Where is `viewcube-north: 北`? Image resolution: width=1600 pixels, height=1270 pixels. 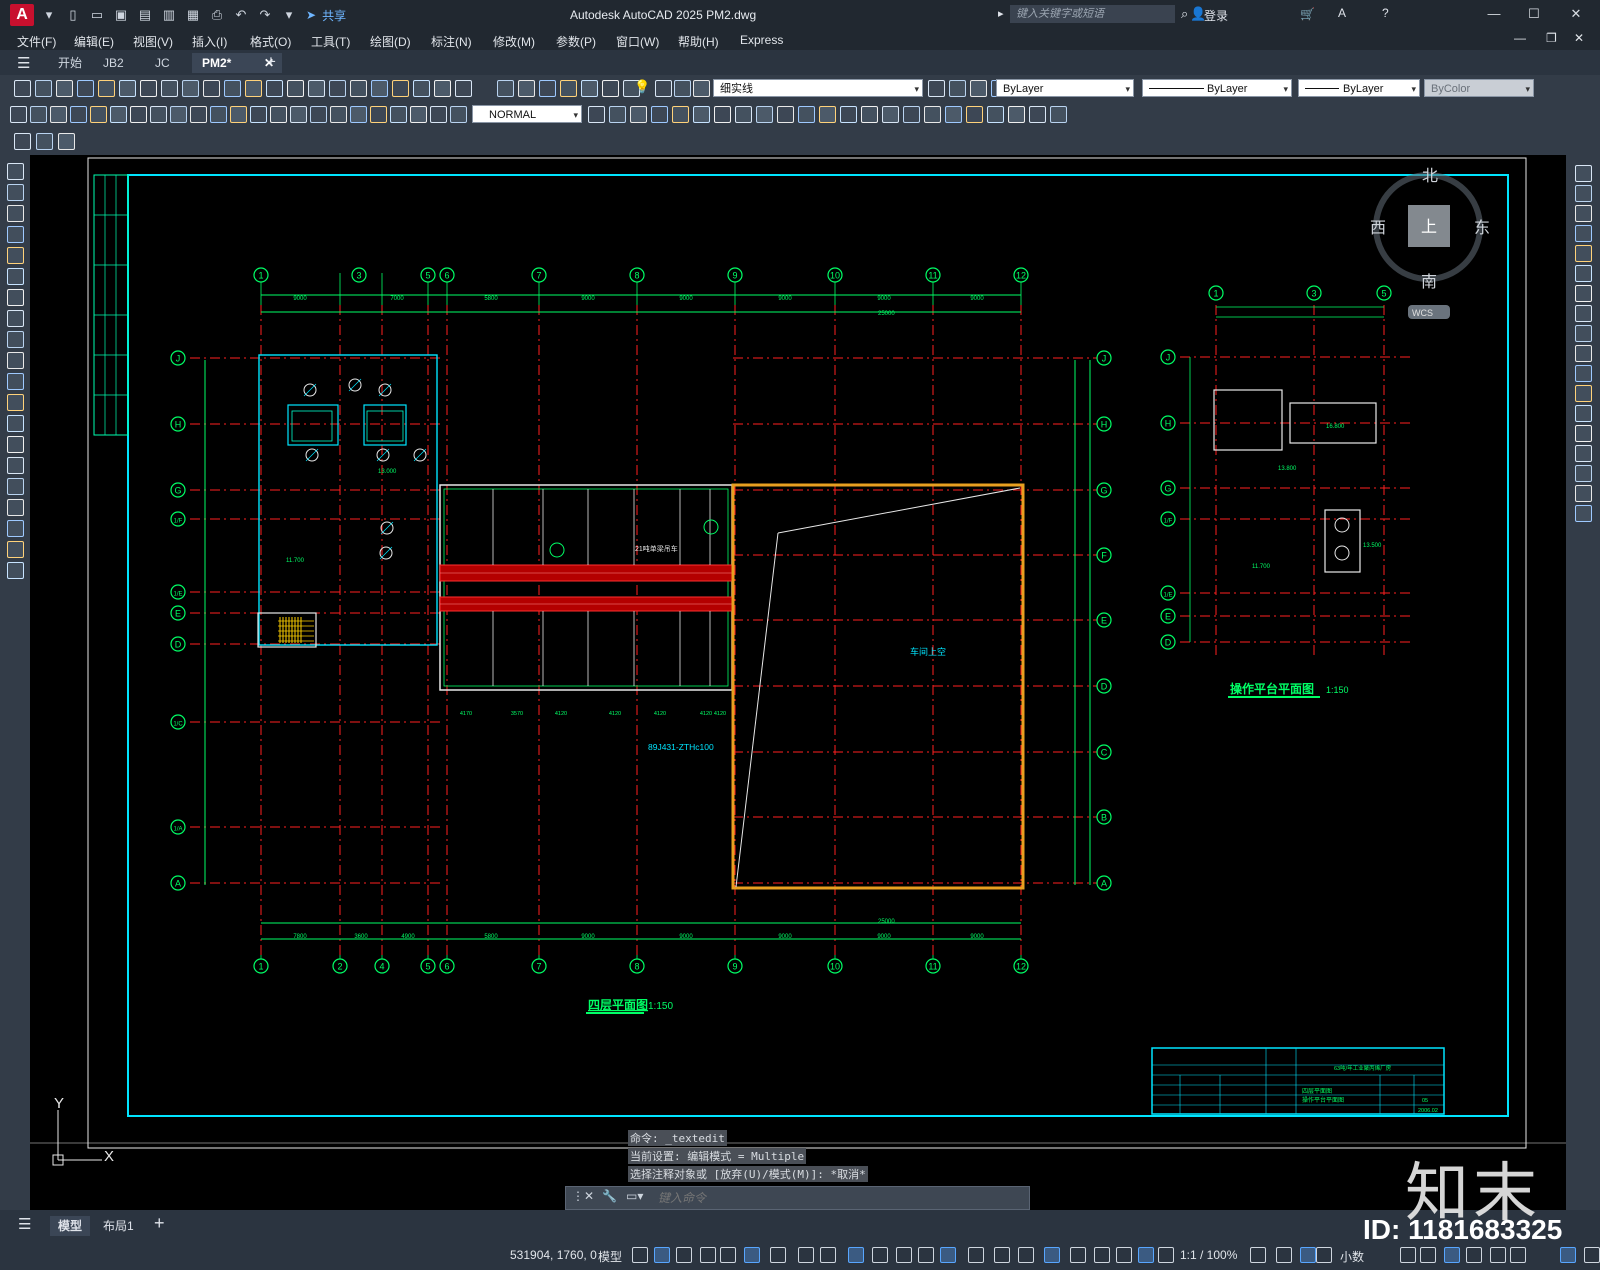
viewcube-north: 北 is located at coordinates (1430, 176).